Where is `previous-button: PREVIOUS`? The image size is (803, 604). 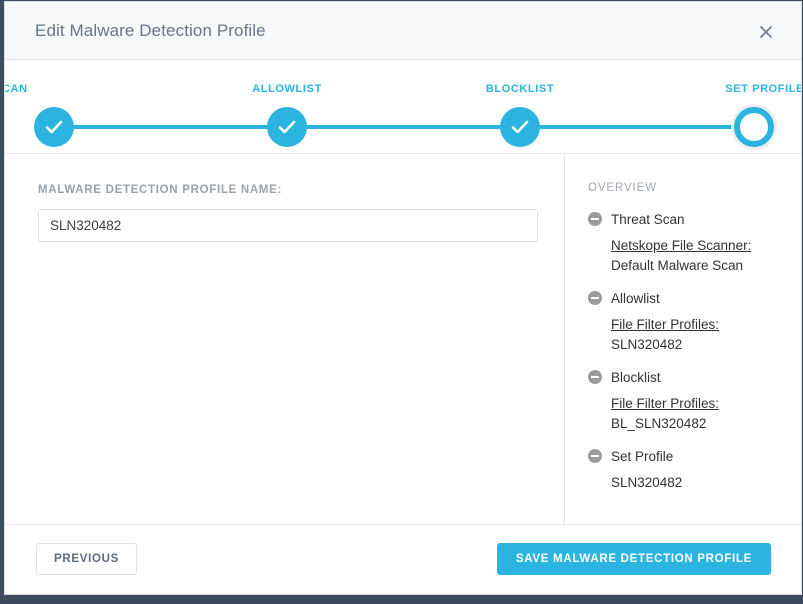 previous-button: PREVIOUS is located at coordinates (87, 559).